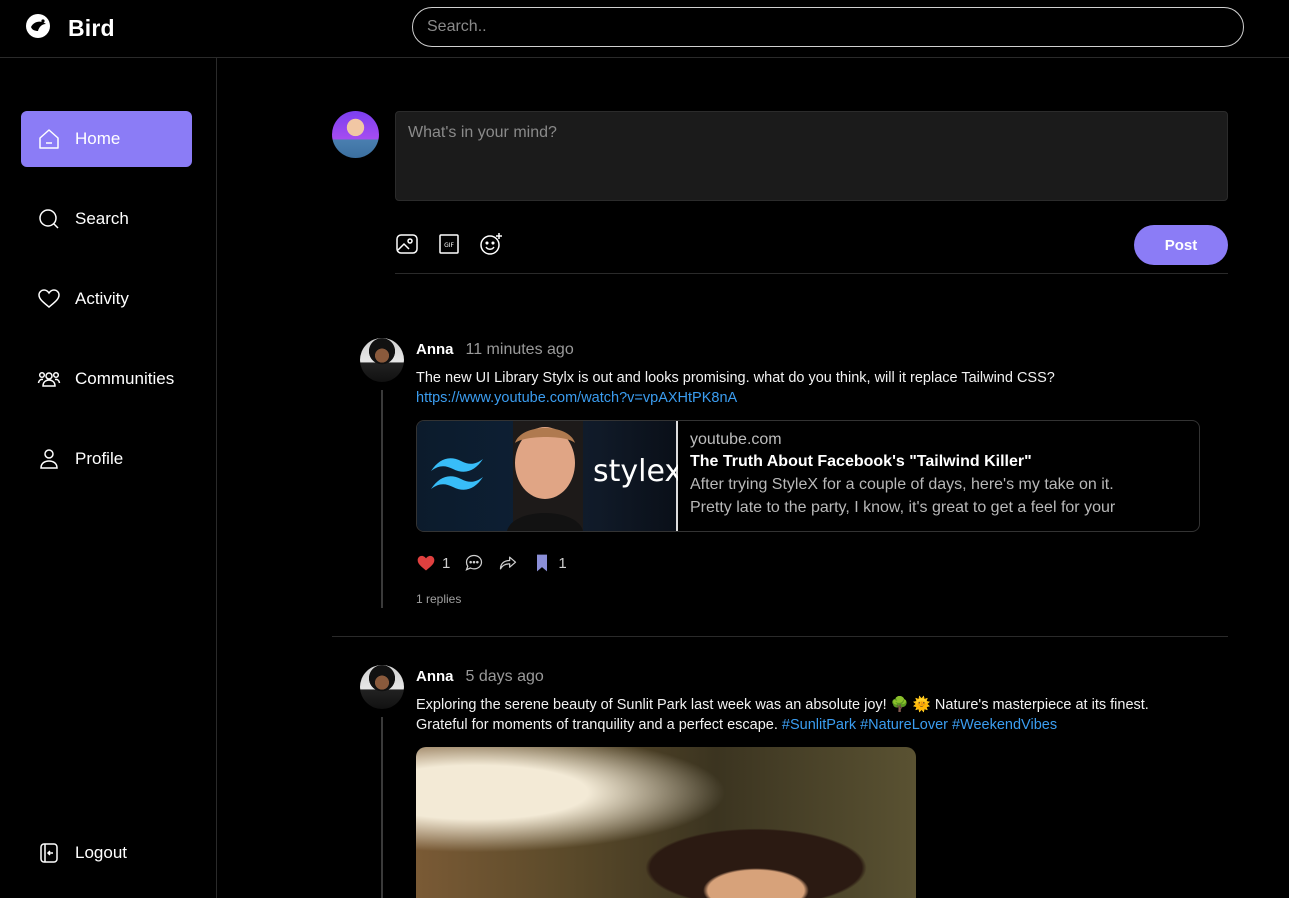  Describe the element at coordinates (49, 853) in the screenshot. I see `logout-icon` at that location.